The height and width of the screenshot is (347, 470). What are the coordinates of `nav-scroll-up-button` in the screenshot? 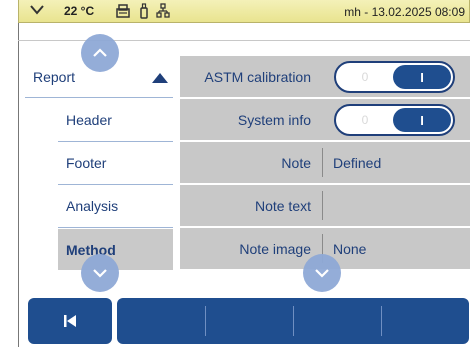 It's located at (100, 53).